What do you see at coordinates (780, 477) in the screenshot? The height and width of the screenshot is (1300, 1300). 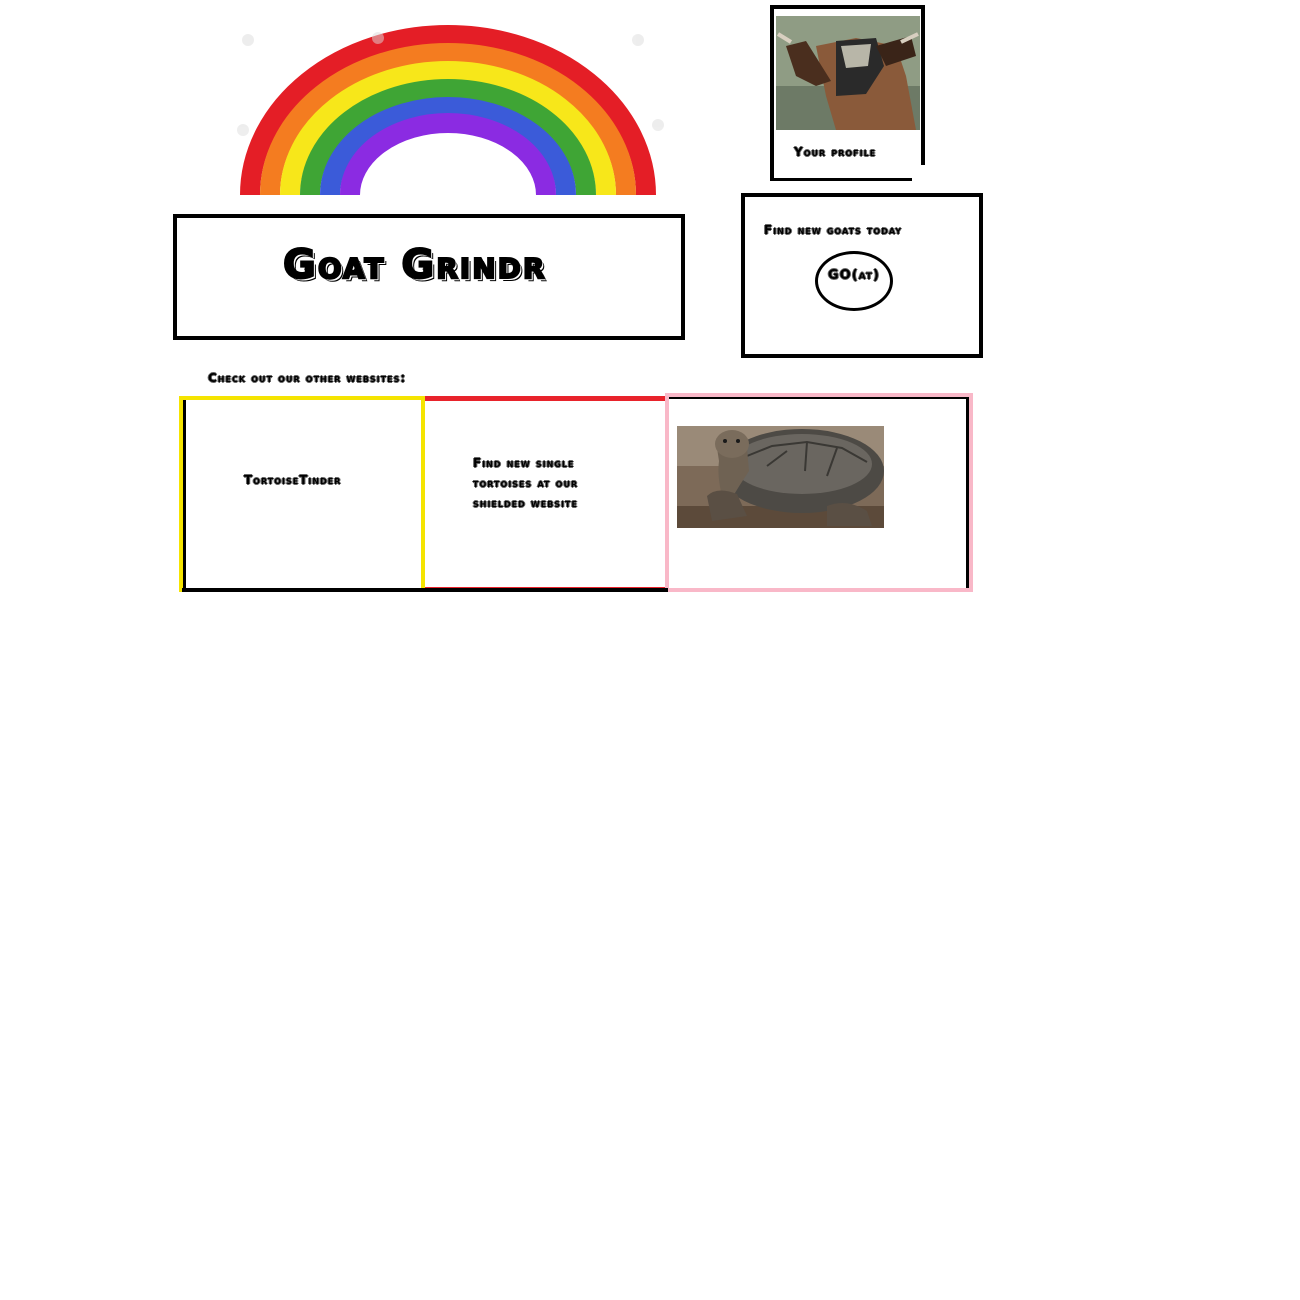 I see `tortoise-photo` at bounding box center [780, 477].